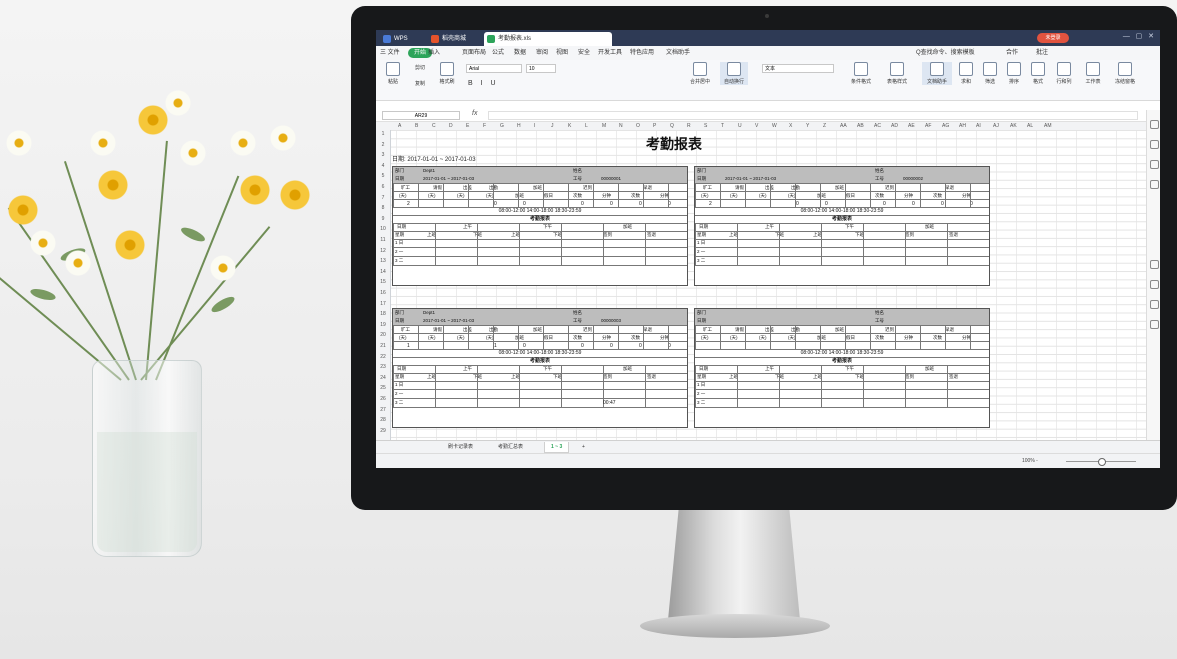 The image size is (1177, 659). What do you see at coordinates (740, 126) in the screenshot?
I see `column-header: U` at bounding box center [740, 126].